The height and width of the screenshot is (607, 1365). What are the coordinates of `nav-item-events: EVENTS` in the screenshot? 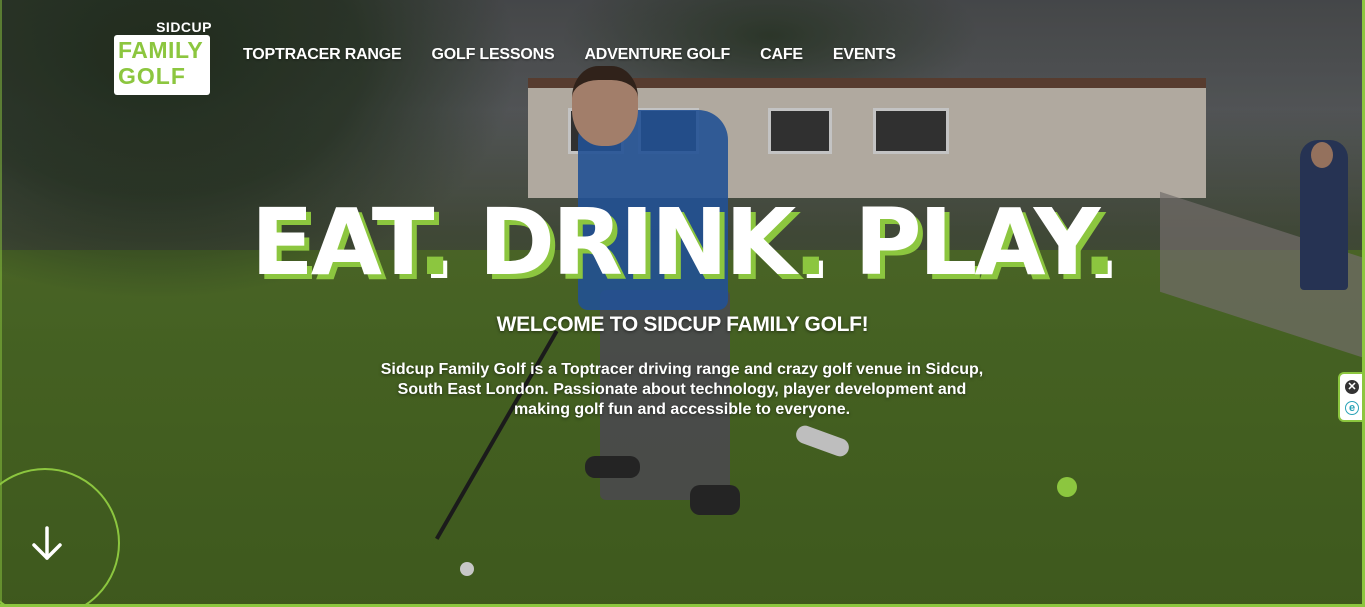 It's located at (864, 55).